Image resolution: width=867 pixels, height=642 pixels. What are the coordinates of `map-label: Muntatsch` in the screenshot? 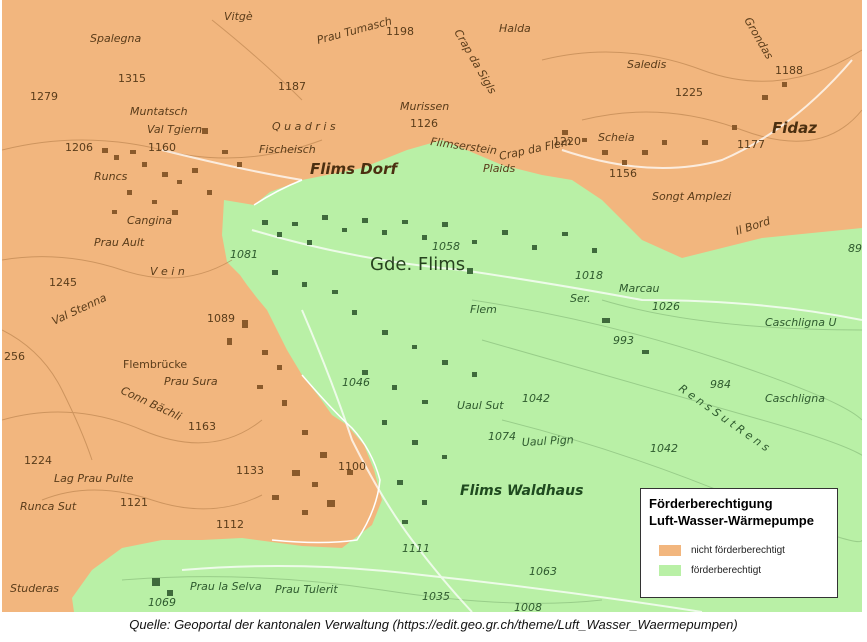 It's located at (159, 111).